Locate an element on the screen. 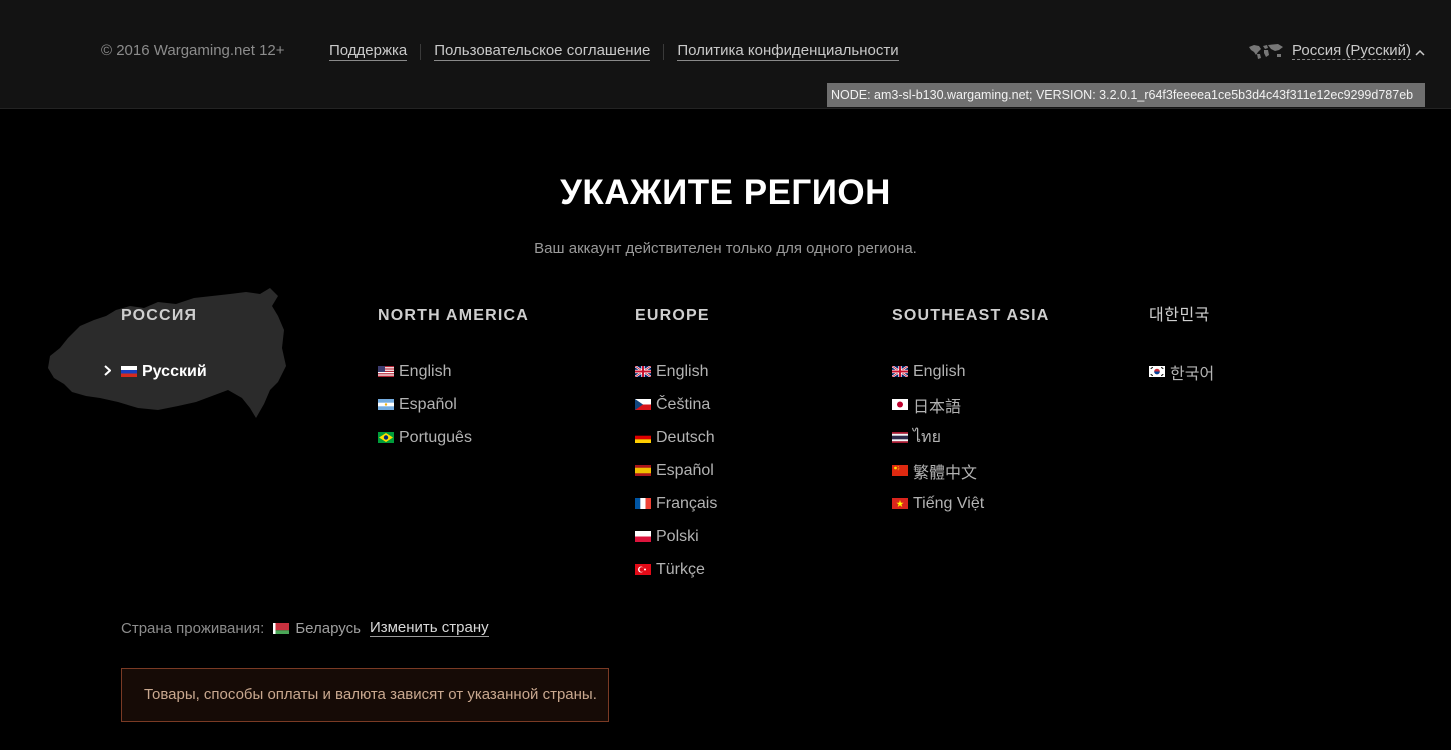 Image resolution: width=1451 pixels, height=750 pixels. chevron-up-icon is located at coordinates (1420, 52).